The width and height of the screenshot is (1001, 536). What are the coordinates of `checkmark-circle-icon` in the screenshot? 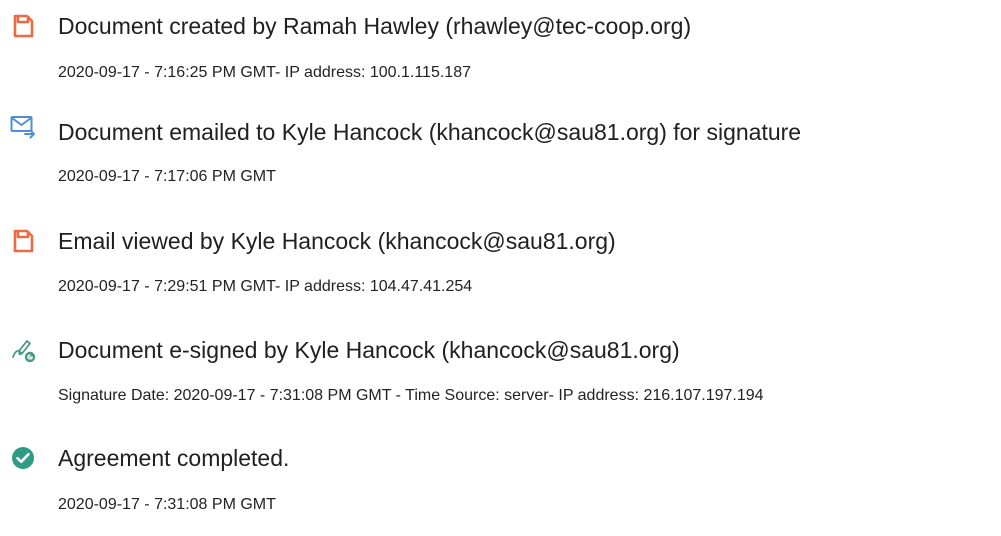 It's located at (23, 458).